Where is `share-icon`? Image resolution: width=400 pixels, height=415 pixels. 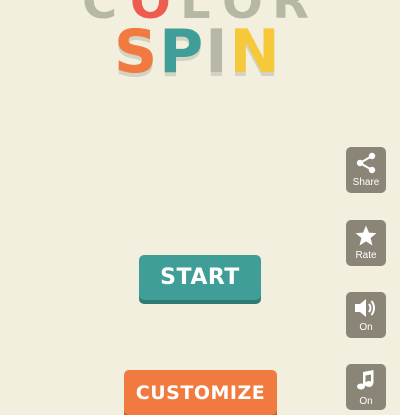
share-icon is located at coordinates (366, 163).